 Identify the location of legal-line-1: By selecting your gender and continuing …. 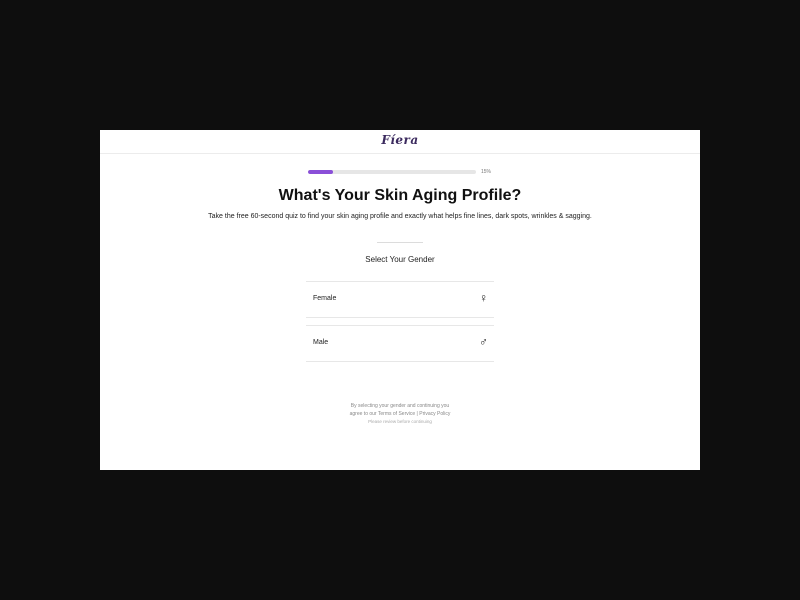
(400, 406).